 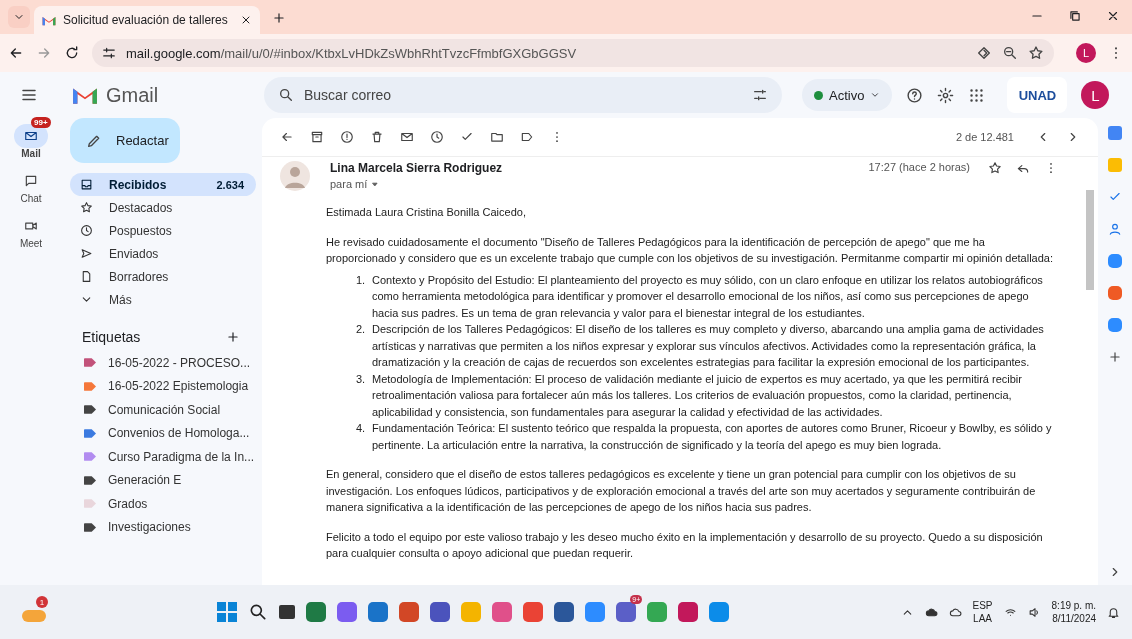 I want to click on body-paragraph: Felicito a todo el equipo por este valioso trabajo y les deseo mucho éxito en la implementación y desarrollo de su proyecto. Quedo a su disposición para cualquier consulta o apoyo adicional que puedan requerir., so click(x=685, y=545).